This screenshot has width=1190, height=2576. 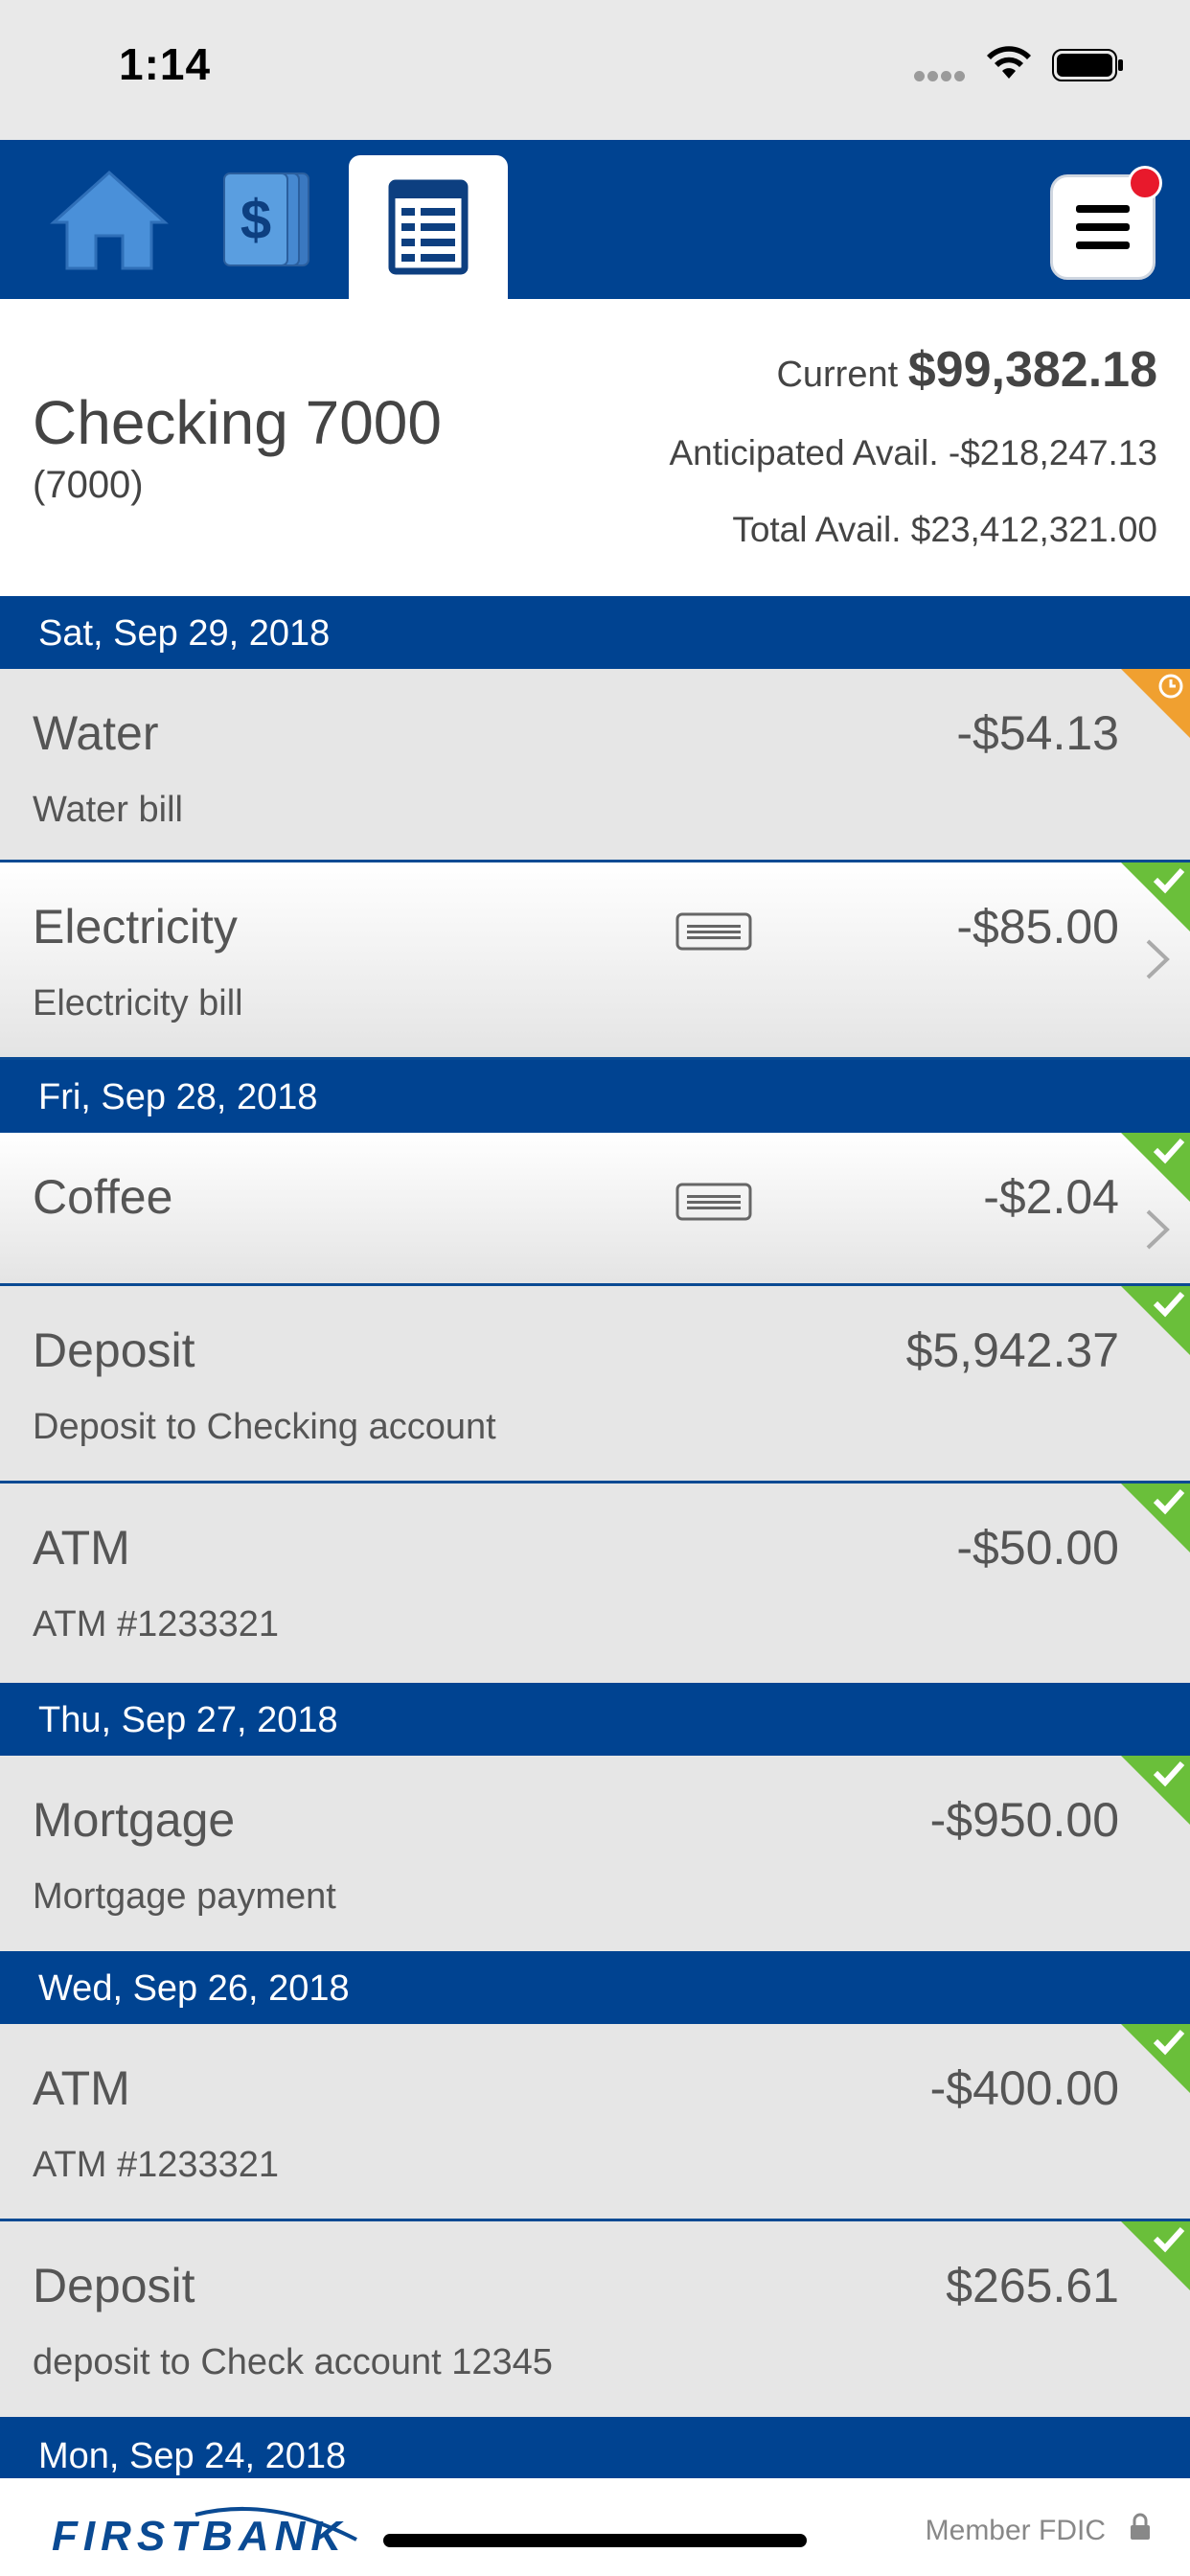 I want to click on transaction-amount: -$2.04, so click(x=1051, y=1197).